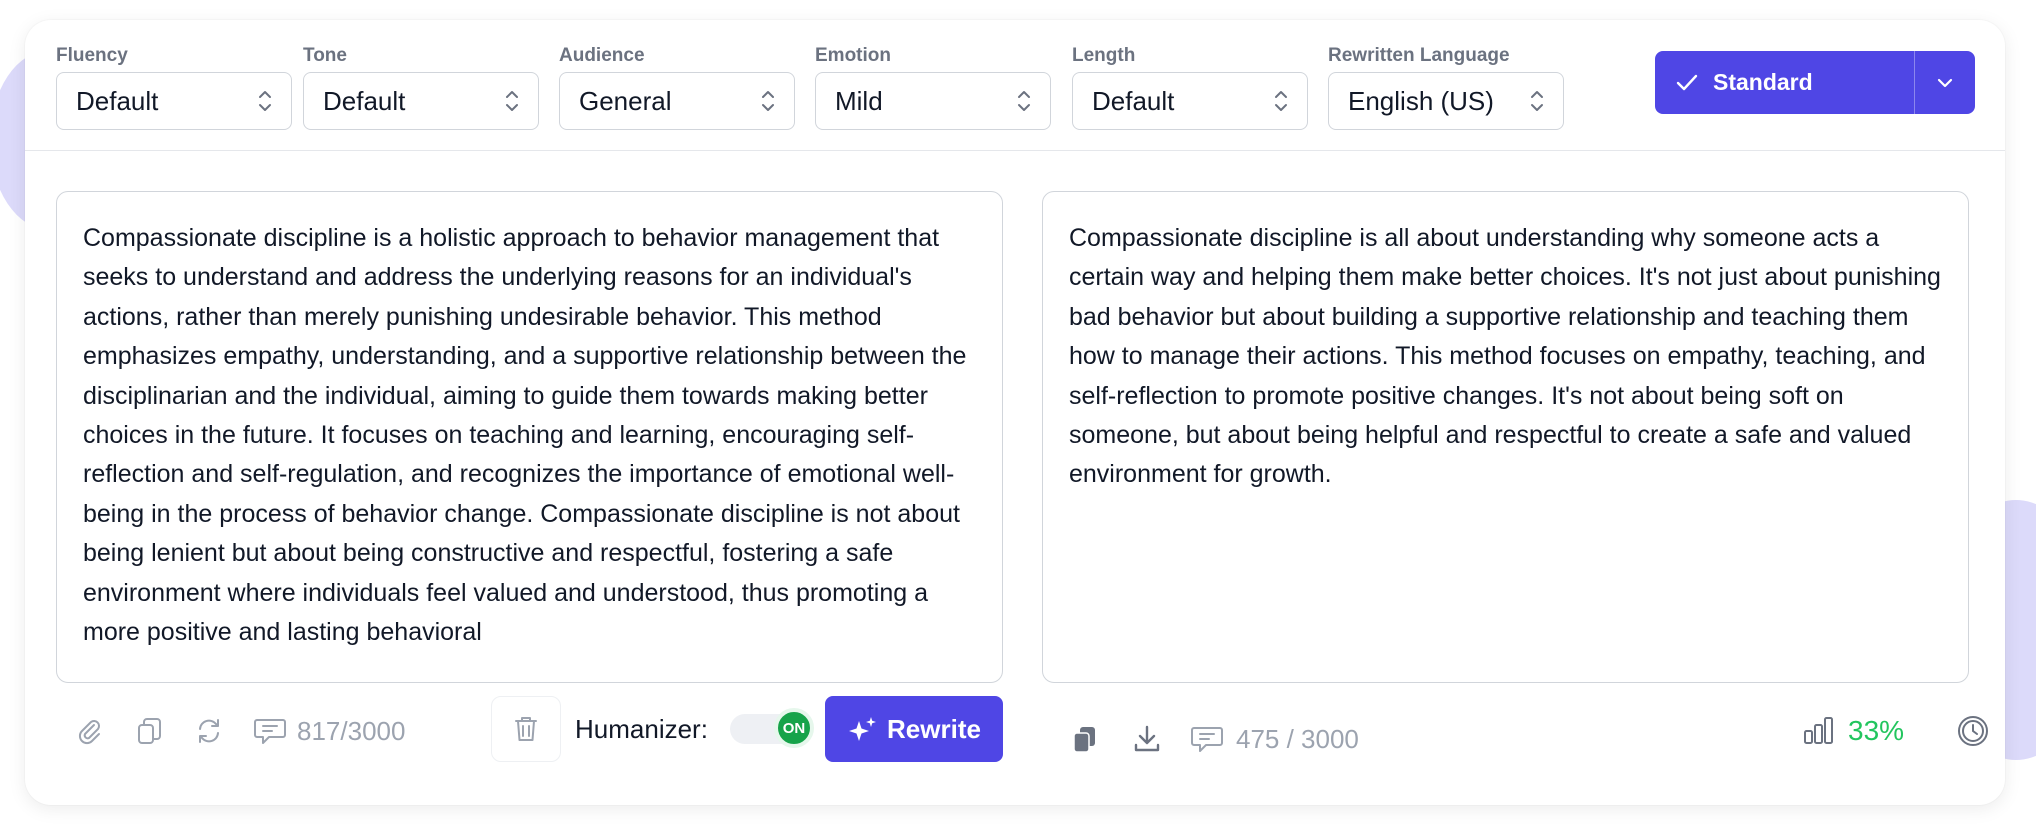 Image resolution: width=2036 pixels, height=835 pixels. I want to click on history-icon, so click(1973, 731).